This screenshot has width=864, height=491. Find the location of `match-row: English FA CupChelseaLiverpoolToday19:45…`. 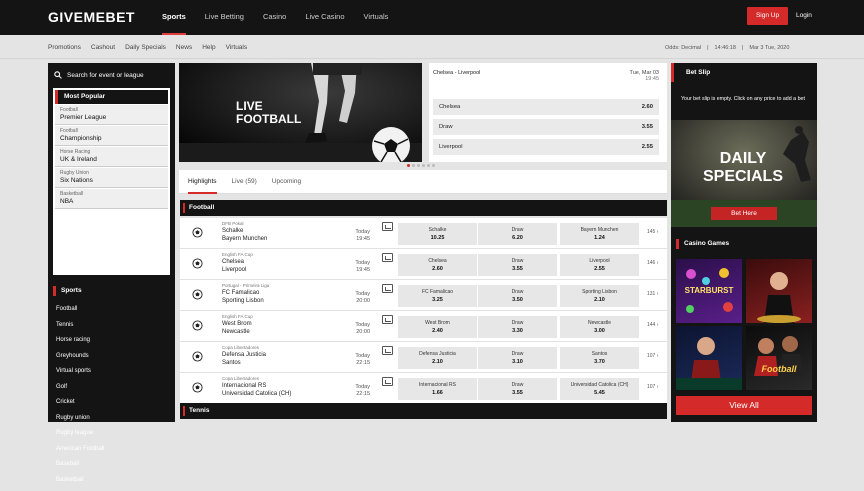

match-row: English FA CupChelseaLiverpoolToday19:45… is located at coordinates (423, 264).